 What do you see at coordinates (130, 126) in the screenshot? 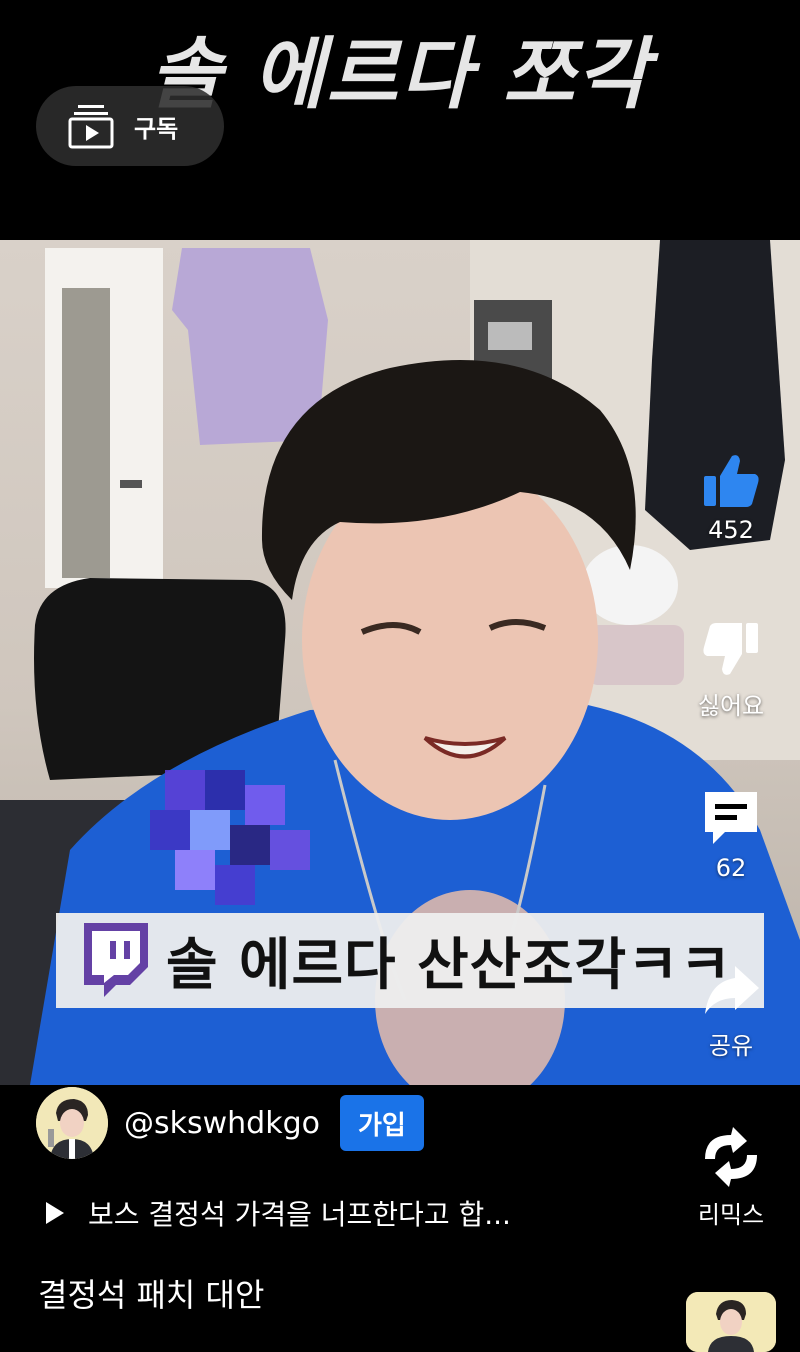
I see `subscribe-button: 구독` at bounding box center [130, 126].